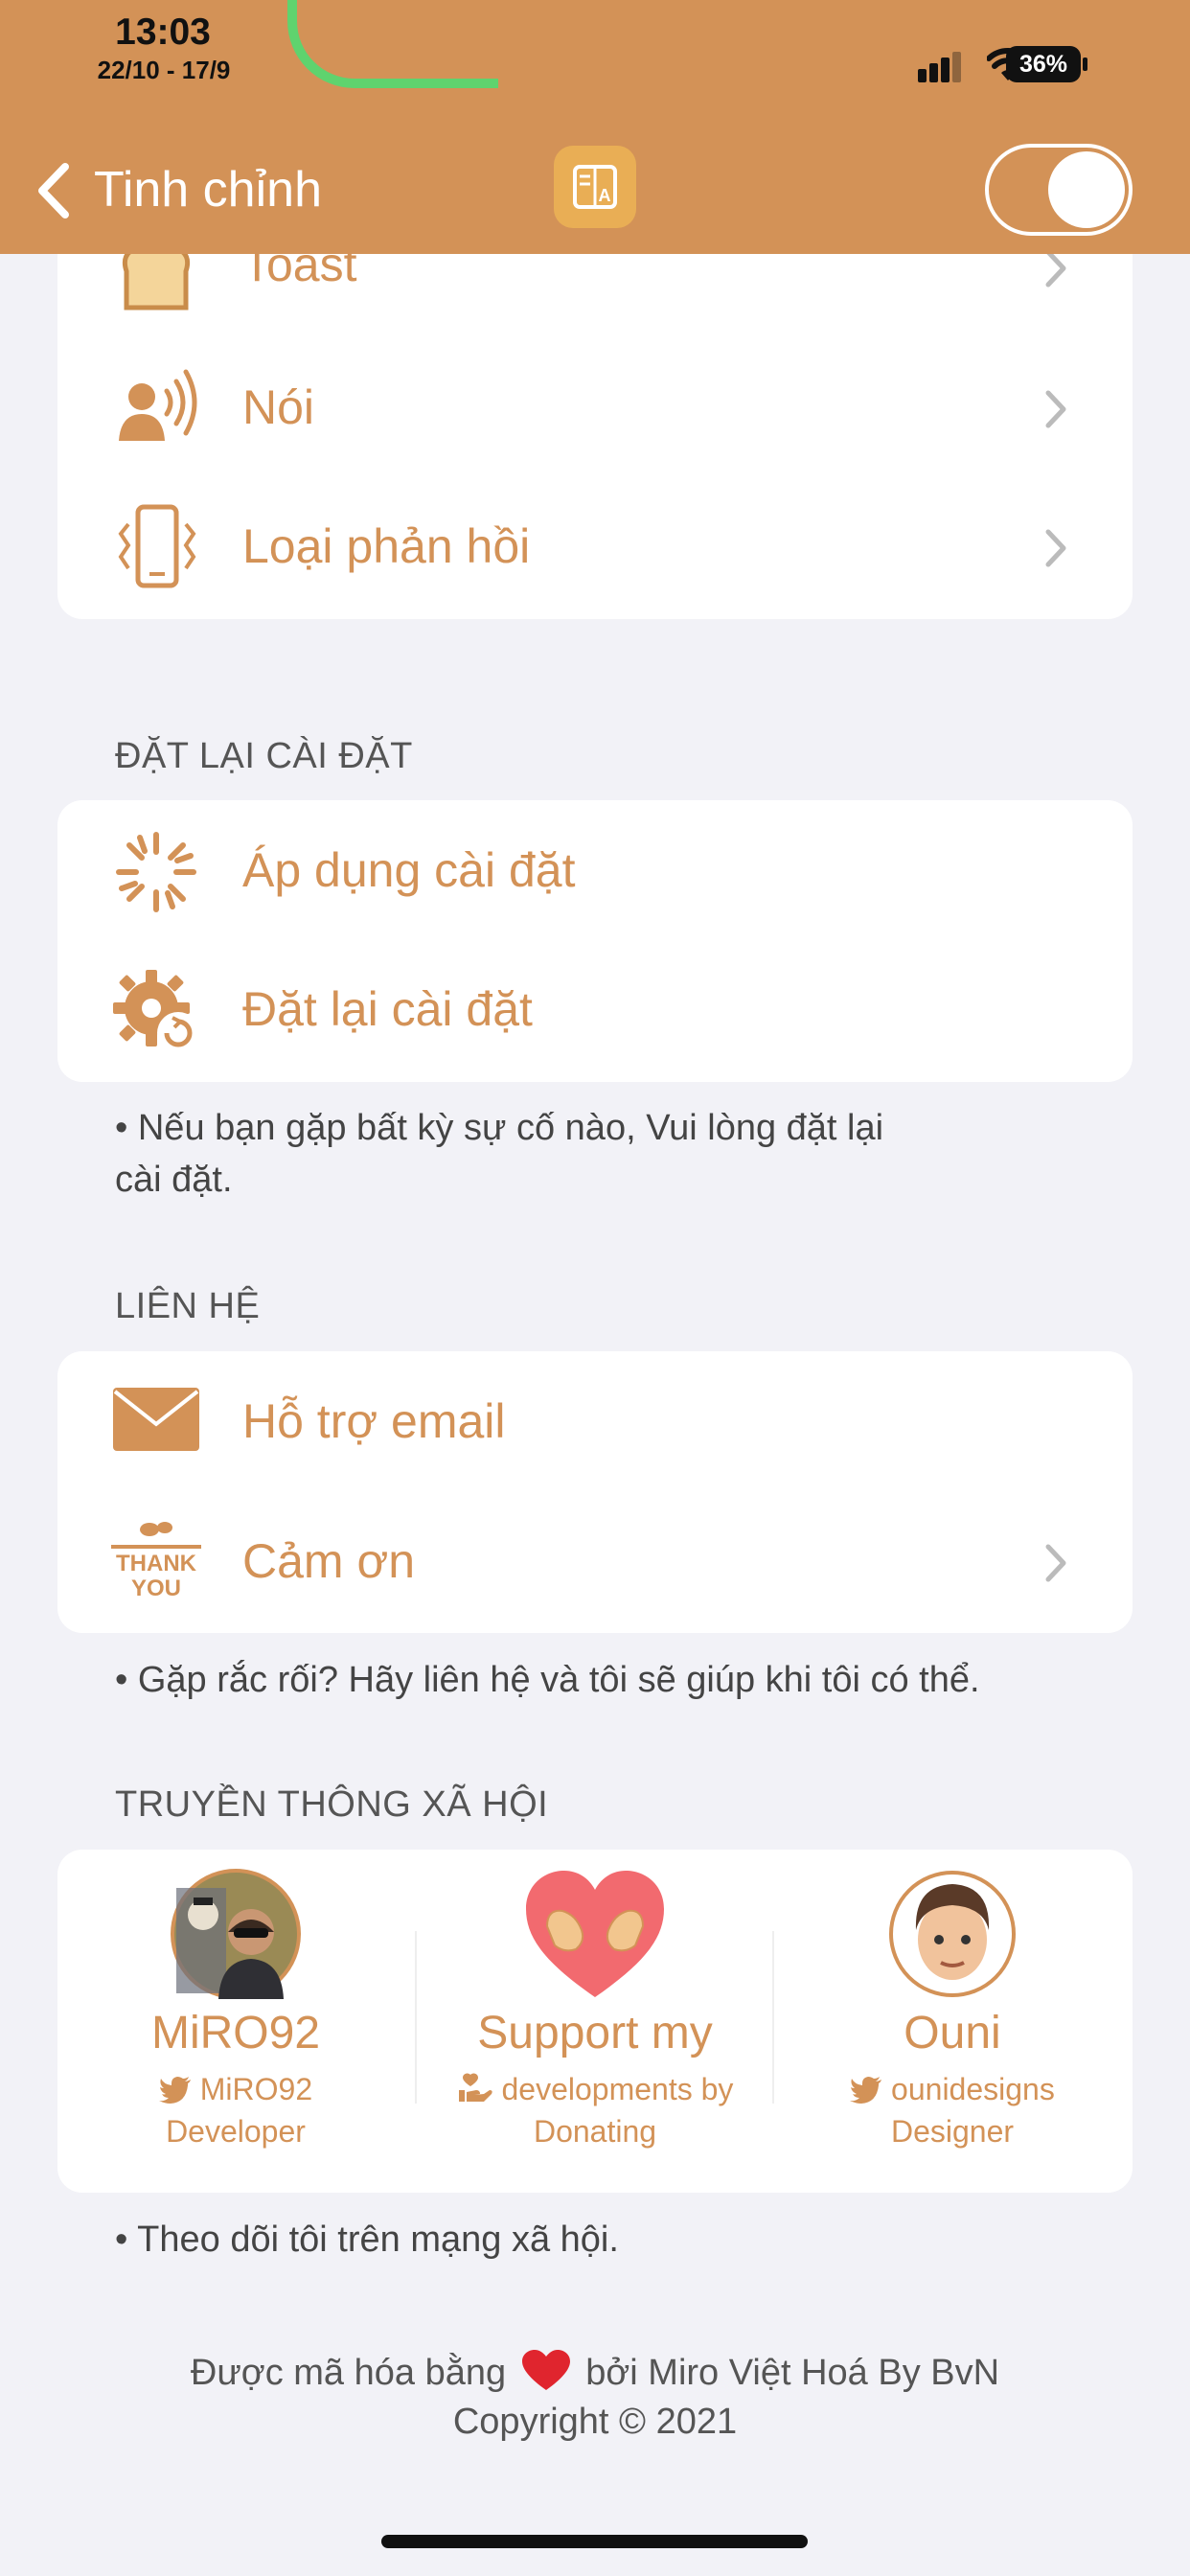 This screenshot has height=2576, width=1190. What do you see at coordinates (393, 44) in the screenshot?
I see `dynamic-indicator` at bounding box center [393, 44].